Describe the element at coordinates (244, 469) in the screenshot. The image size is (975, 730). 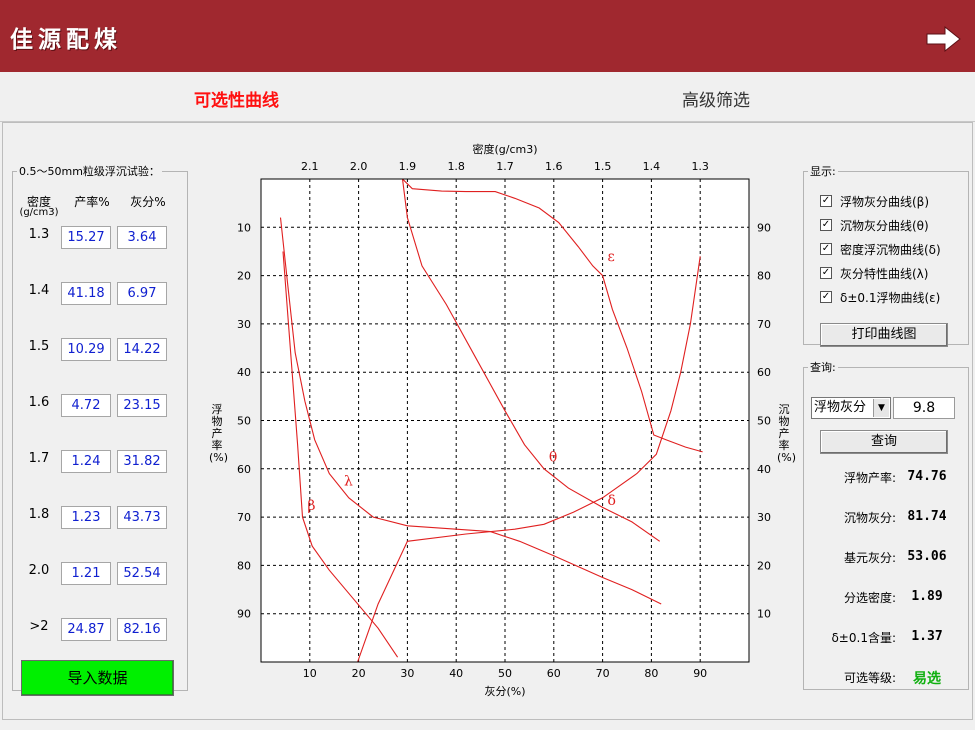
I see `left-tick-label: 60` at that location.